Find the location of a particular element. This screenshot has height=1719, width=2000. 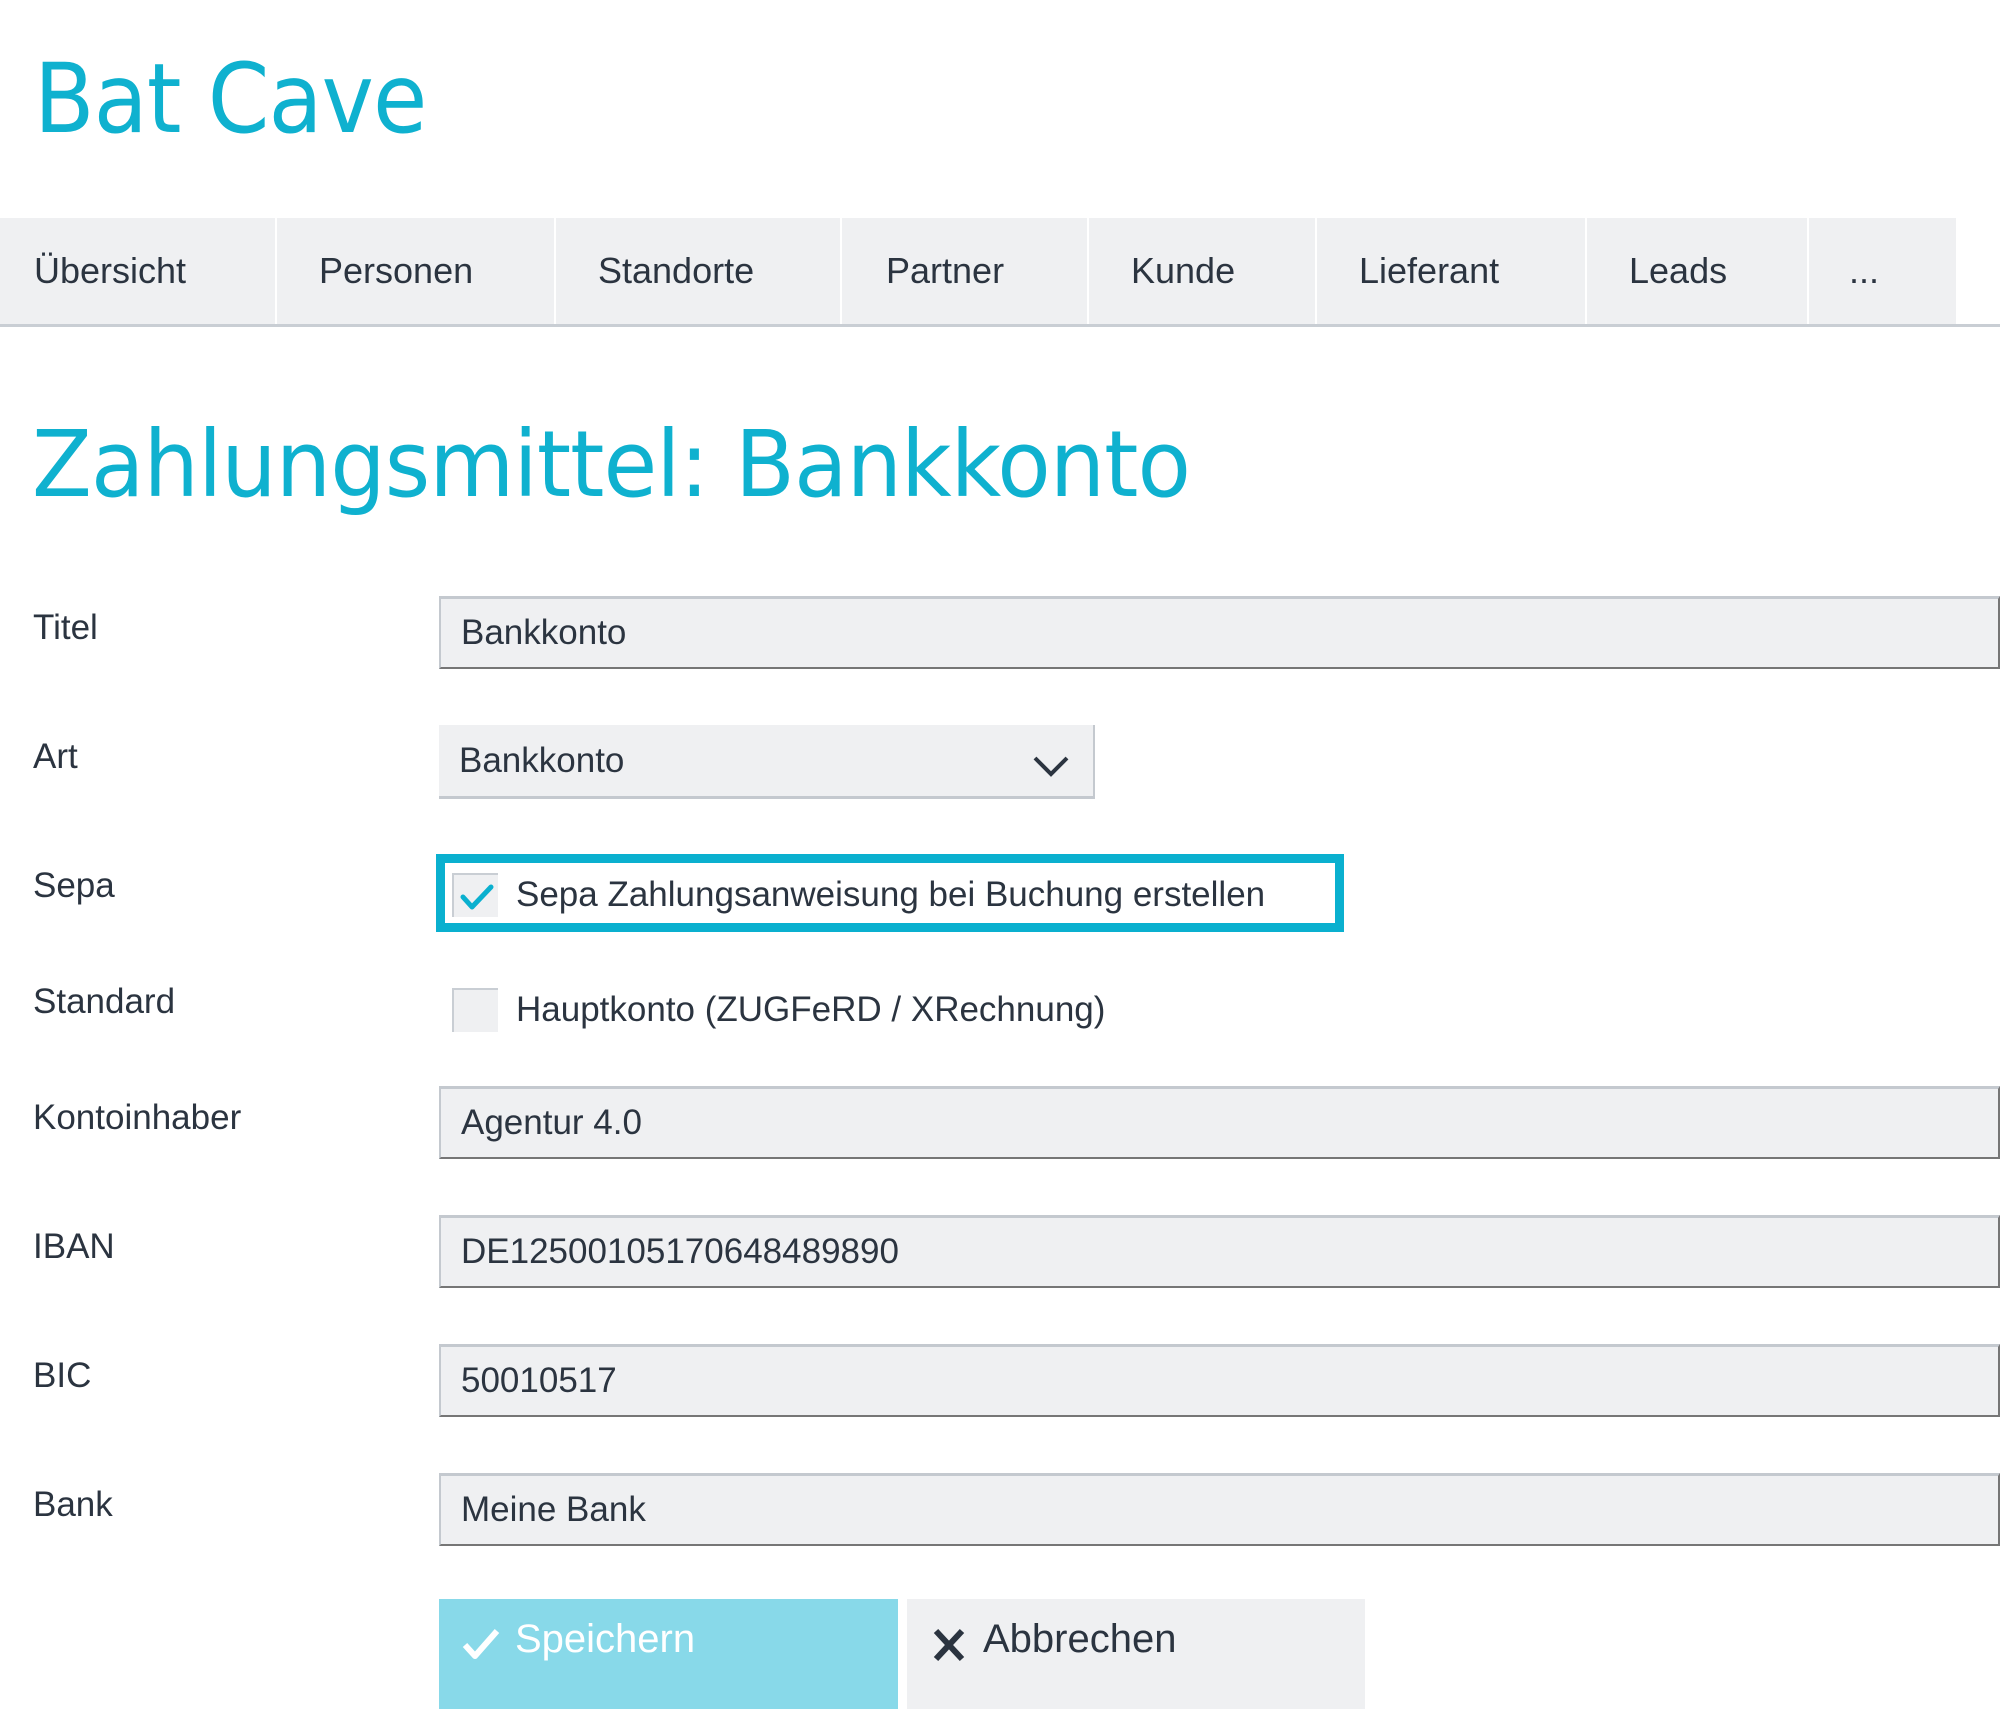

sepa-checkbox is located at coordinates (475, 895).